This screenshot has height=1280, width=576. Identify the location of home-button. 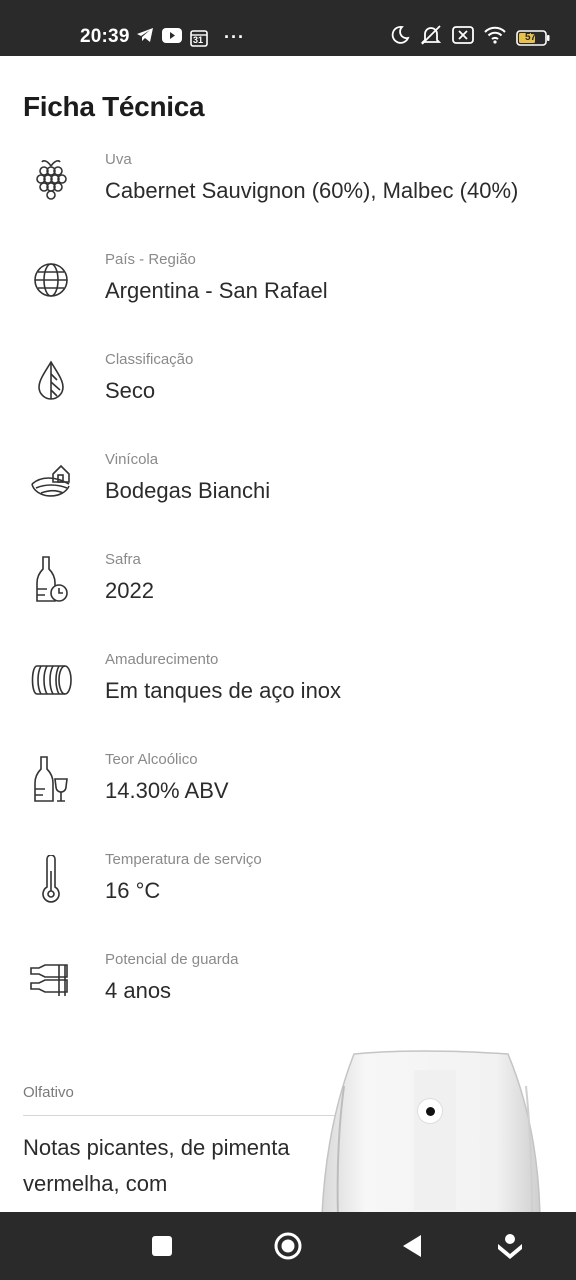
(288, 1246).